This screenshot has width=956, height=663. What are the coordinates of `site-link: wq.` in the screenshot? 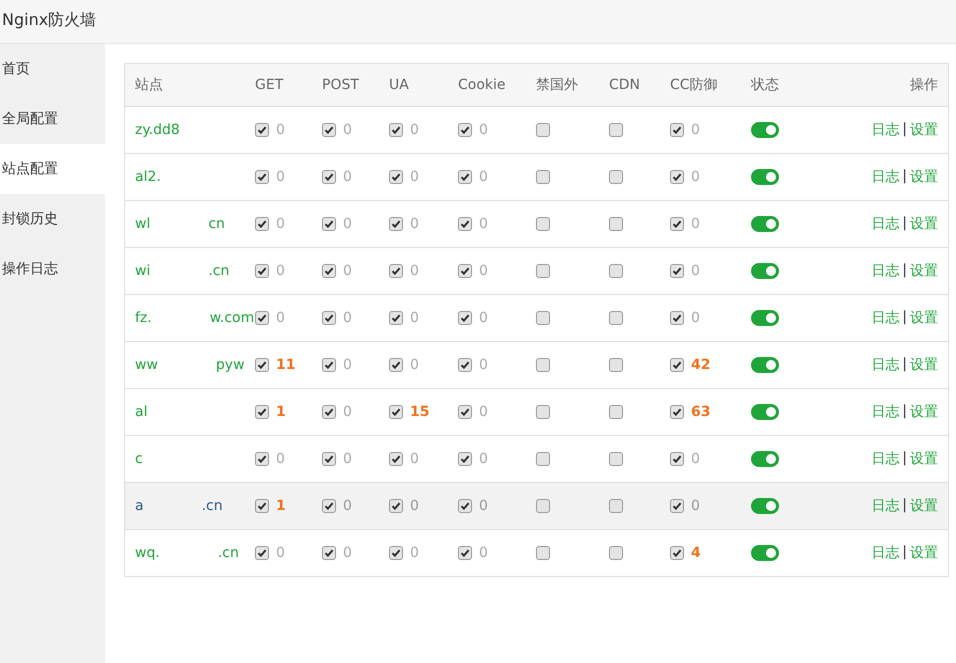 It's located at (147, 553).